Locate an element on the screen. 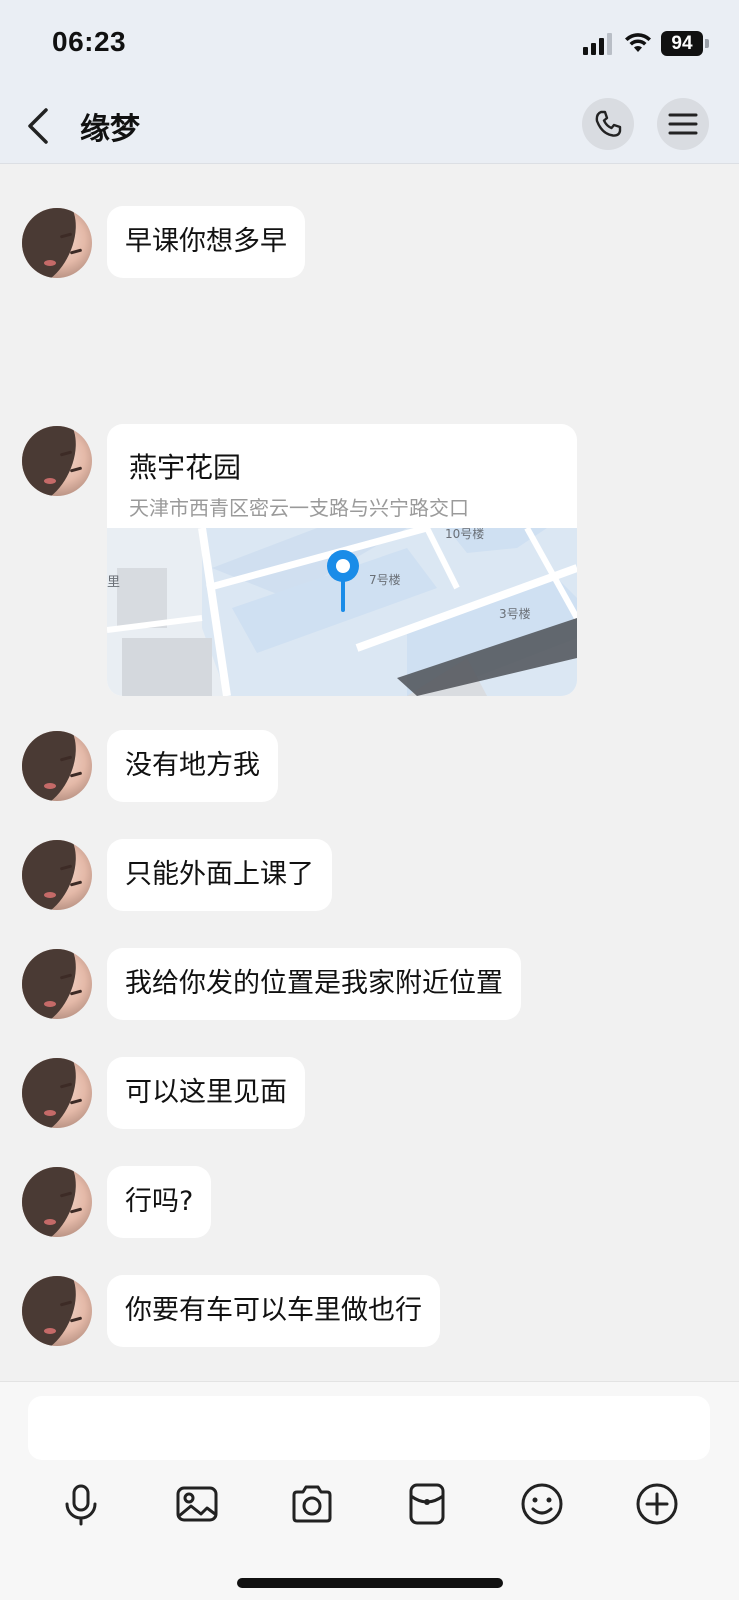 This screenshot has height=1600, width=739. location-name: 燕宇花园 is located at coordinates (185, 467).